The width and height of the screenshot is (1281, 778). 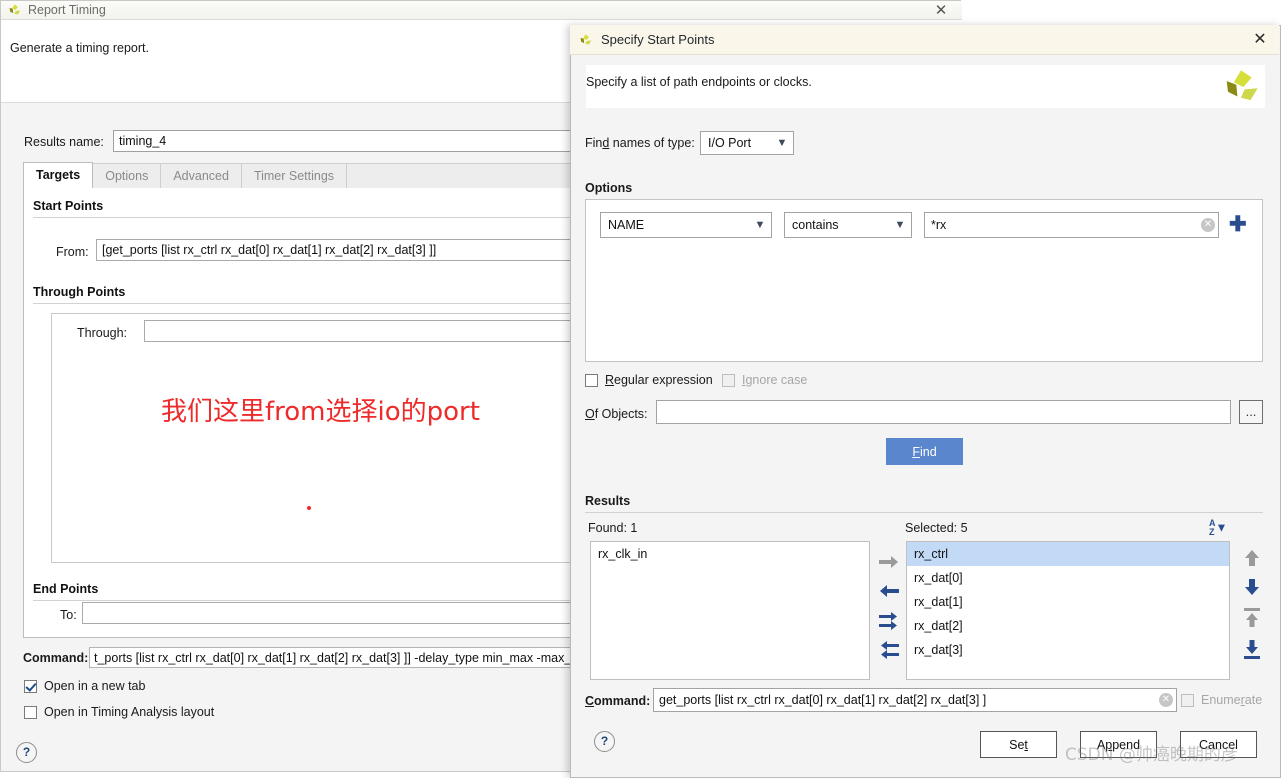 What do you see at coordinates (1238, 224) in the screenshot?
I see `add-filter-button: ✚` at bounding box center [1238, 224].